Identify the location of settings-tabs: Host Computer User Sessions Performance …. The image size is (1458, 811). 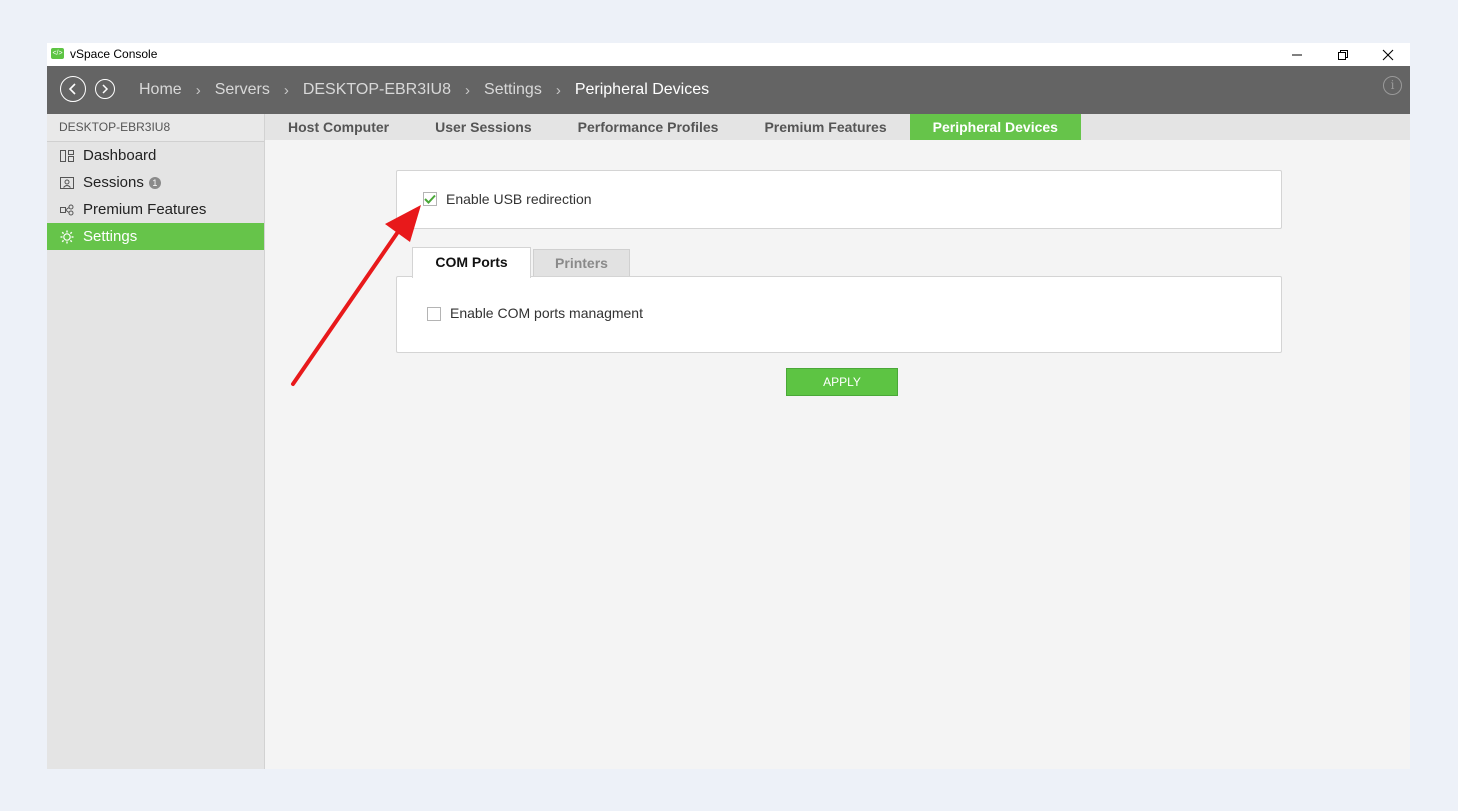
(837, 127).